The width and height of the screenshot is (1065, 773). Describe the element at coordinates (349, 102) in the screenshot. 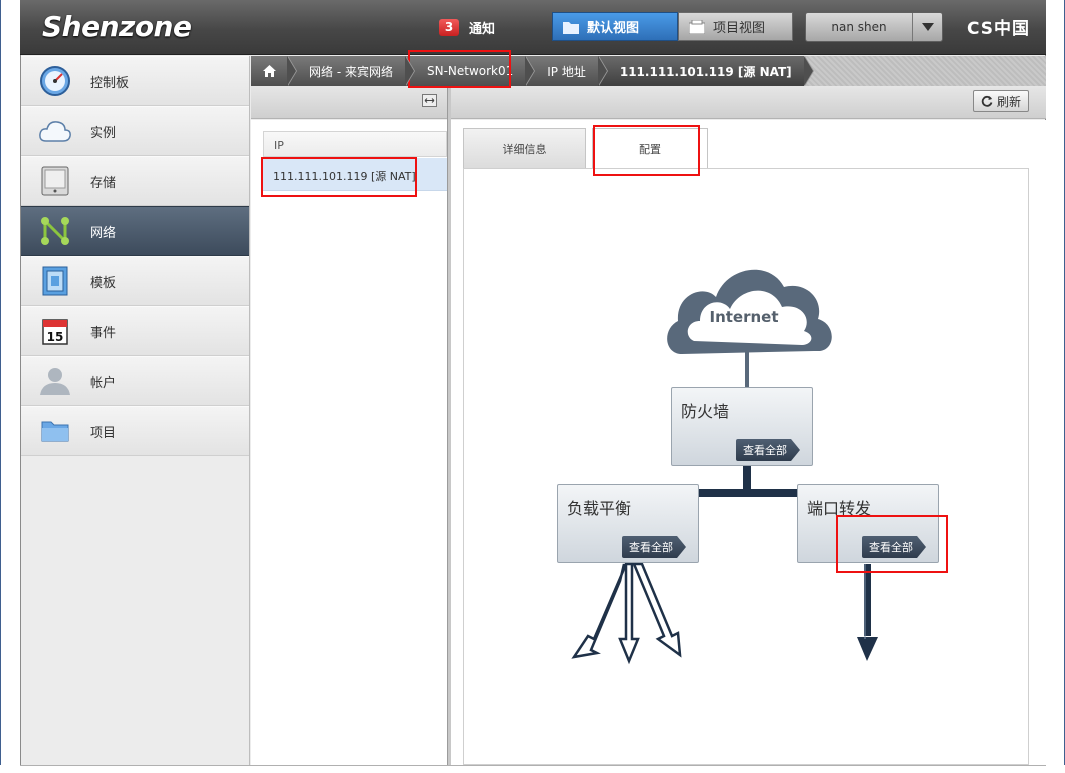

I see `list-toolbar` at that location.